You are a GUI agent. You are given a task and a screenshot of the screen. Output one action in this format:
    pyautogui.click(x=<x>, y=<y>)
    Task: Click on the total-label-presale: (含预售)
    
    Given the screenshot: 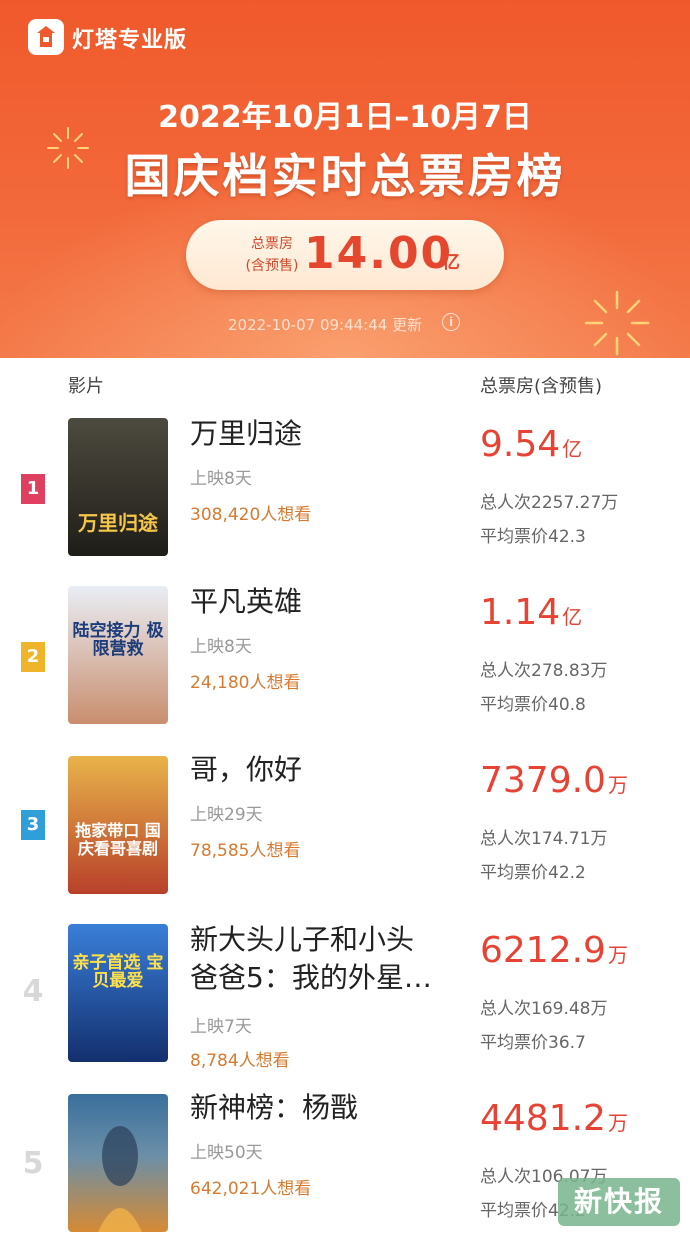 What is the action you would take?
    pyautogui.click(x=272, y=266)
    